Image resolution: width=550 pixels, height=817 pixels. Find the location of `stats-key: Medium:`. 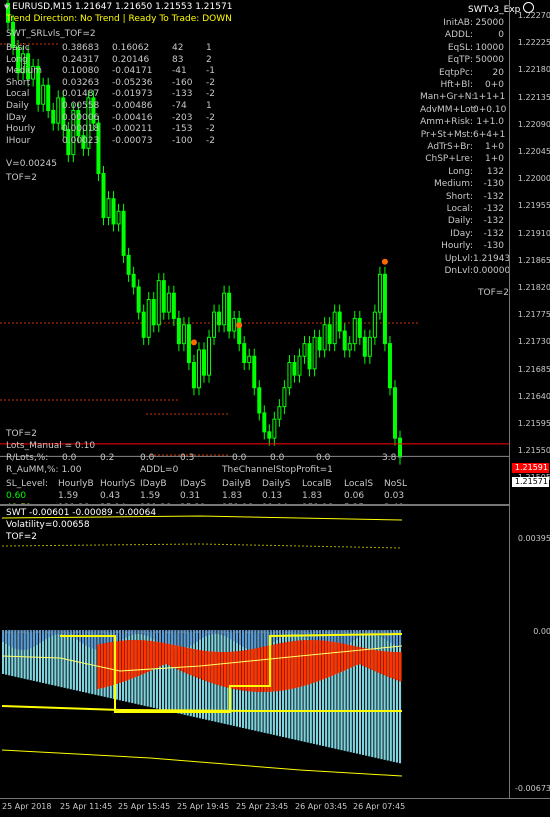

stats-key: Medium: is located at coordinates (453, 184).